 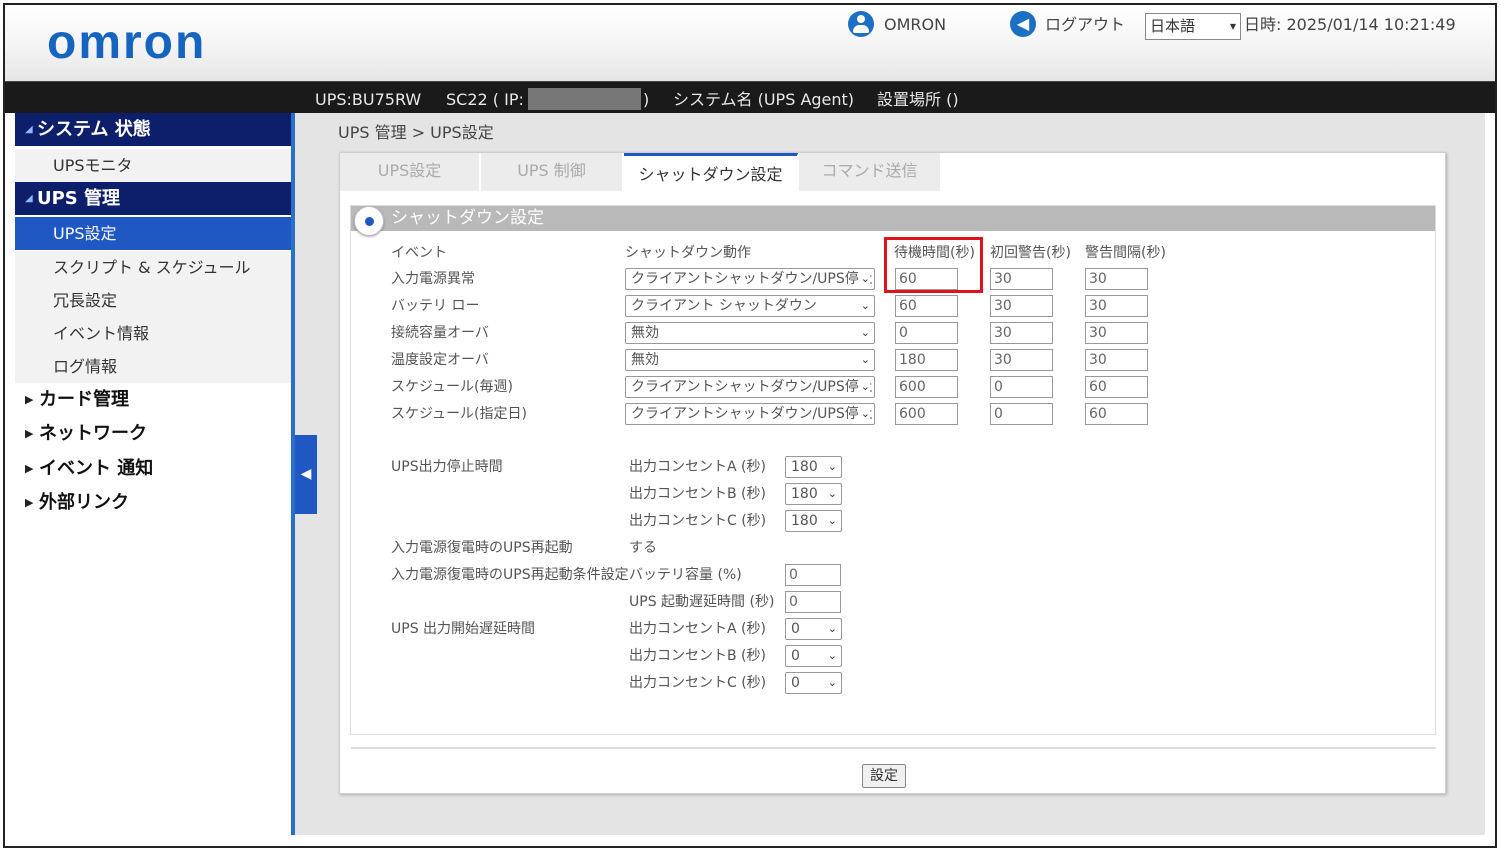 I want to click on language-value: 日本語, so click(x=1173, y=26).